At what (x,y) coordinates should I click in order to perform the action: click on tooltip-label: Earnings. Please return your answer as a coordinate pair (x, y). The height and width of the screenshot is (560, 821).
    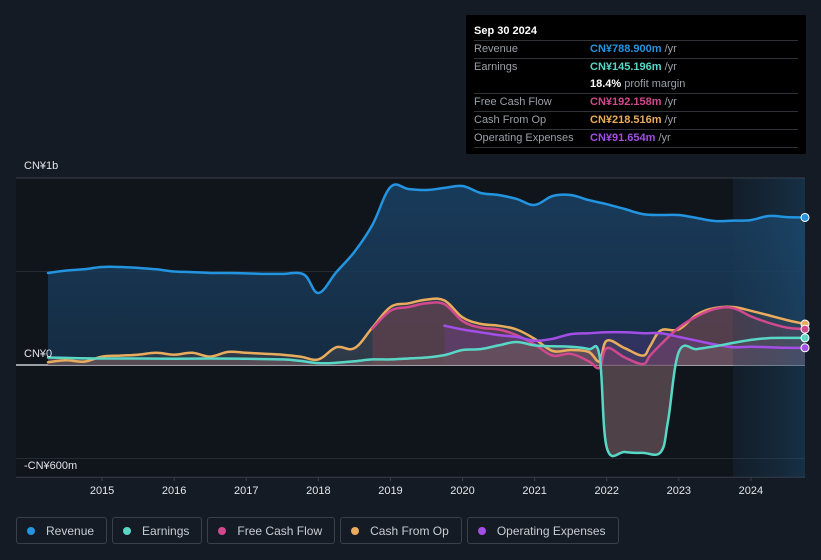
    Looking at the image, I should click on (496, 67).